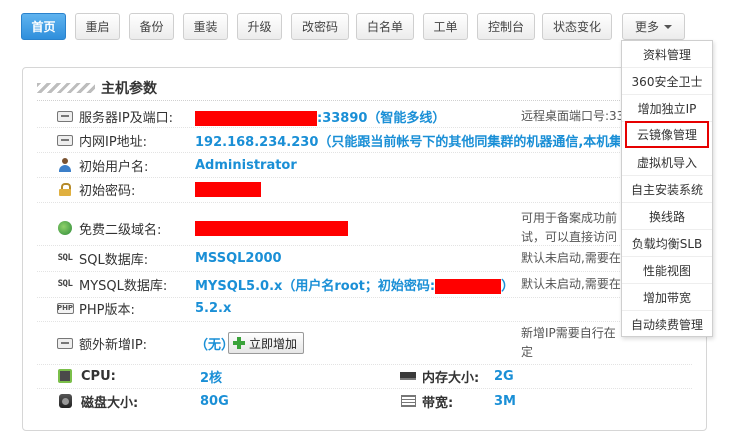 The height and width of the screenshot is (436, 735). Describe the element at coordinates (571, 257) in the screenshot. I see `sql-db-note: 默认未启动,需要在` at that location.